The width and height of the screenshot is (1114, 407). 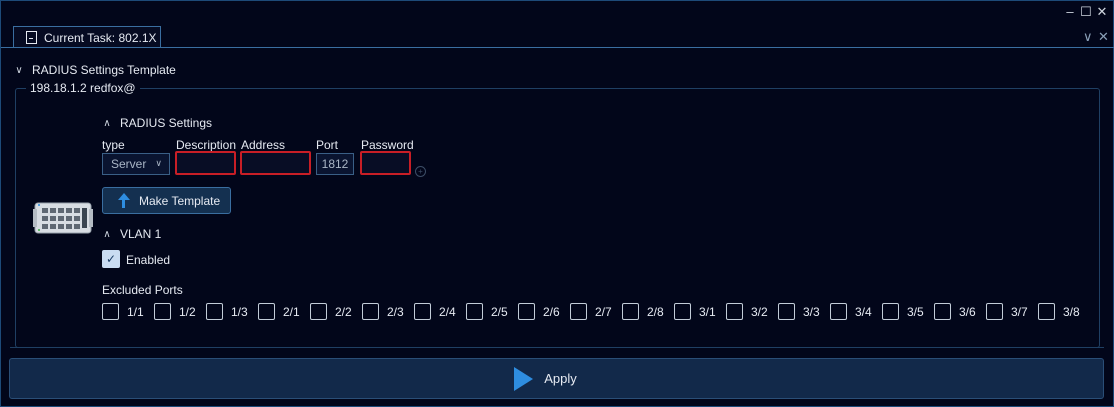 What do you see at coordinates (275, 163) in the screenshot?
I see `address-field` at bounding box center [275, 163].